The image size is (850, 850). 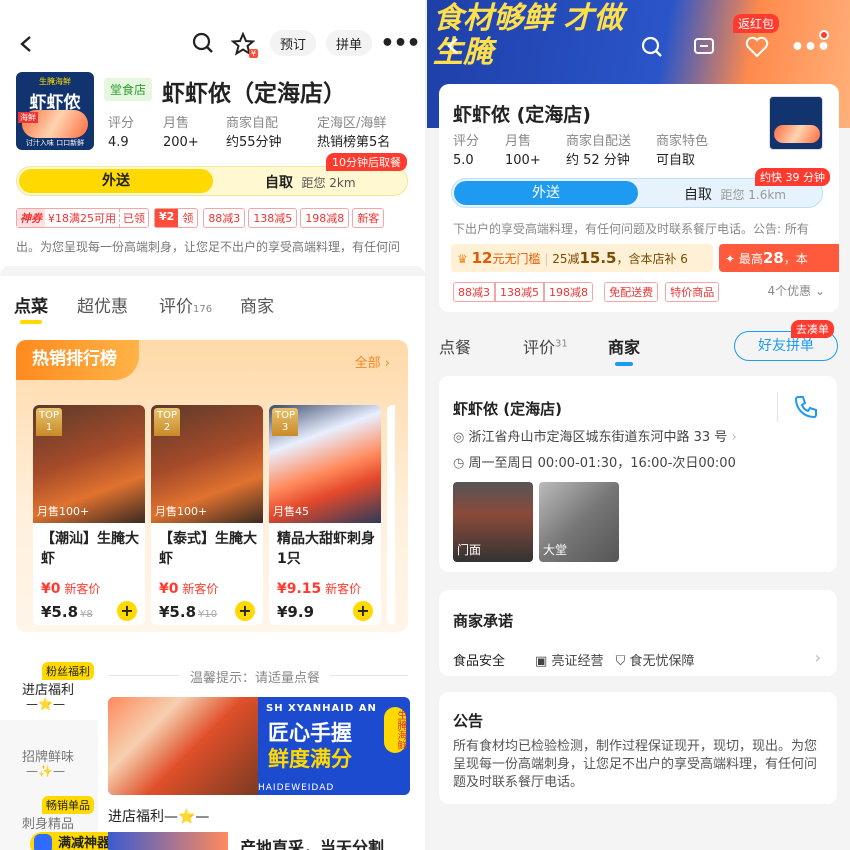 I want to click on tab-reviews-label: 评价, so click(x=539, y=347).